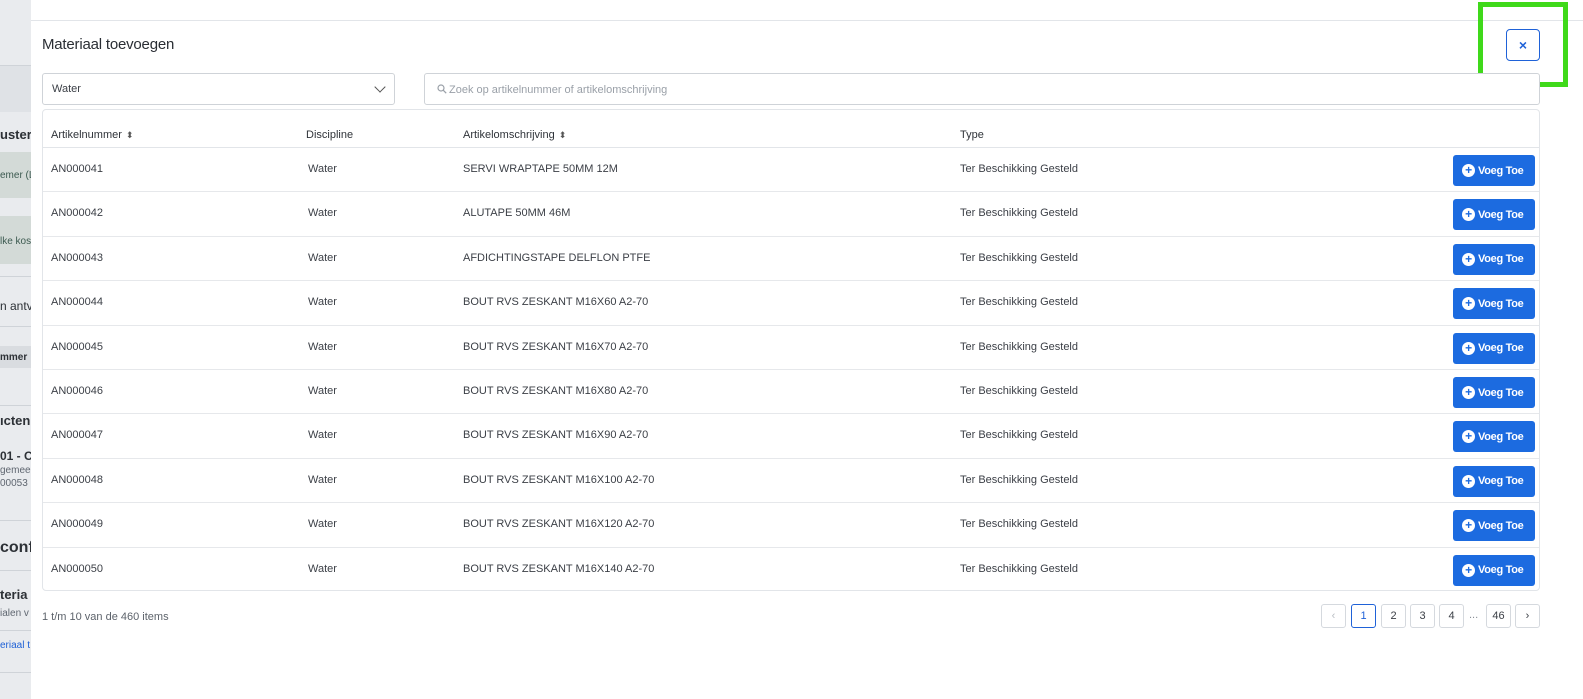 This screenshot has height=699, width=1583. Describe the element at coordinates (15, 134) in the screenshot. I see `bg-customer-heading: uster` at that location.